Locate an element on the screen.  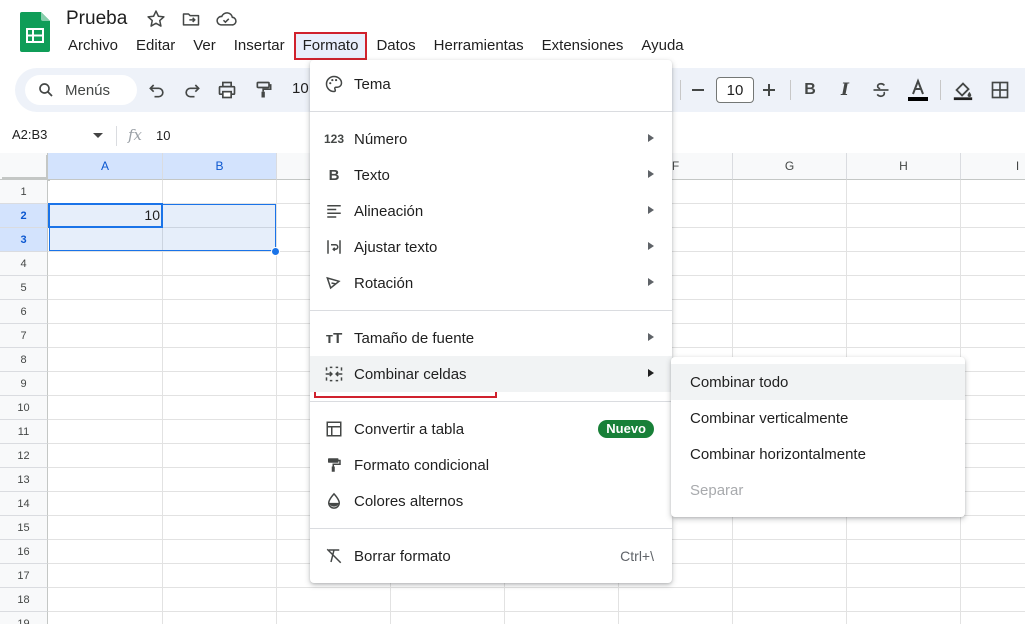
format-menu-item-tema: Tema is located at coordinates (491, 84).